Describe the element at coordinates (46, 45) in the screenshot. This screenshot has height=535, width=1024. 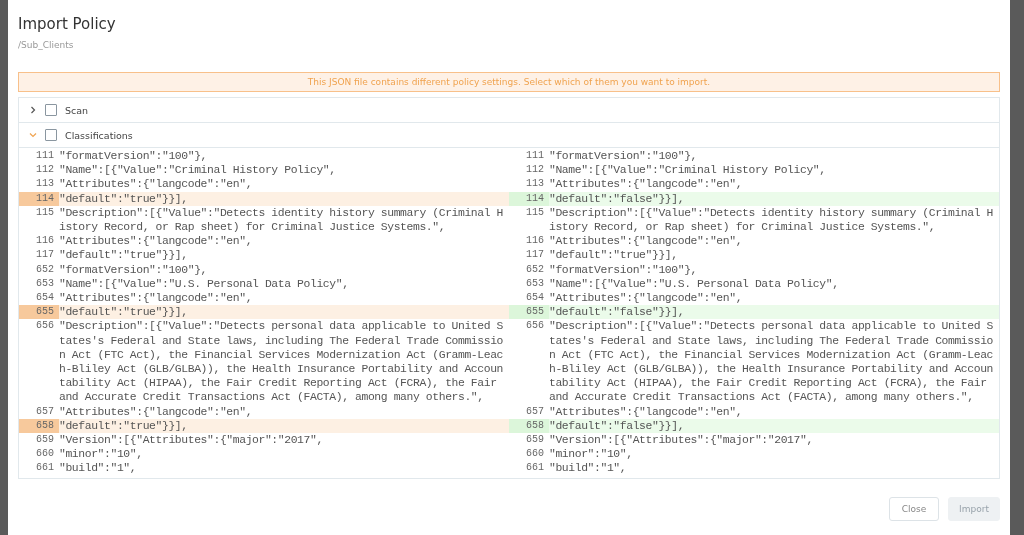
I see `dialog-subtitle: /Sub_Clients` at that location.